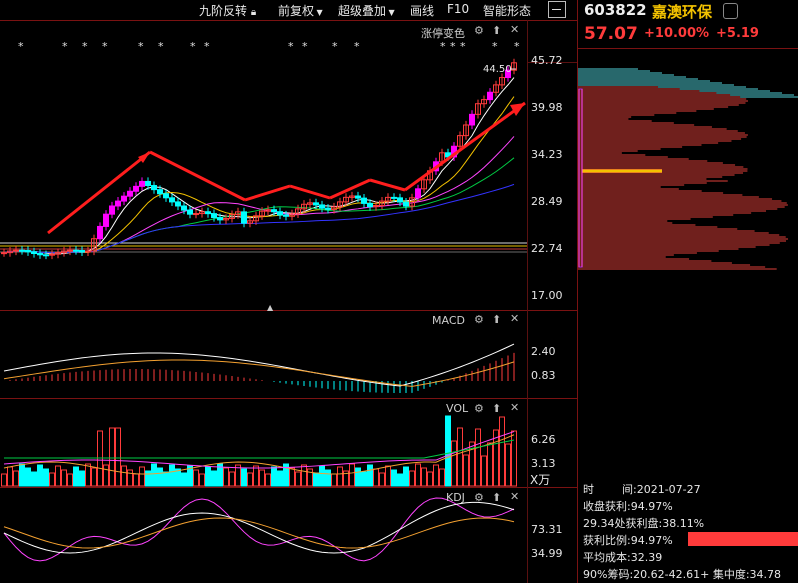 This screenshot has height=583, width=798. What do you see at coordinates (458, 9) in the screenshot?
I see `f10-button: F10` at bounding box center [458, 9].